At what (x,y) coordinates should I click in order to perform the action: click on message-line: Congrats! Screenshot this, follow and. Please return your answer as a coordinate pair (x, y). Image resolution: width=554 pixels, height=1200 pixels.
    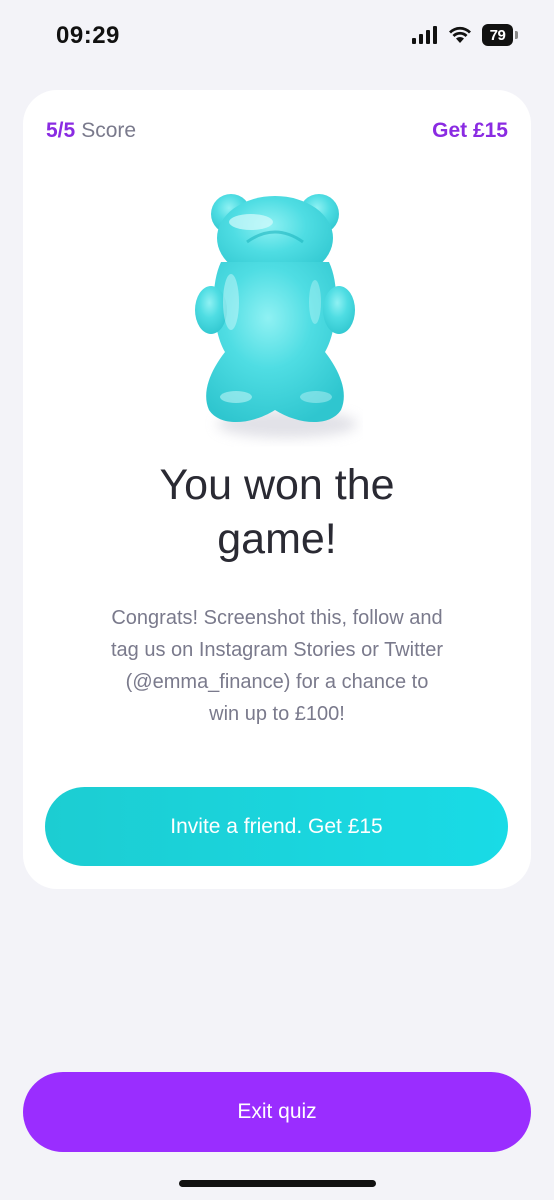
    Looking at the image, I should click on (277, 618).